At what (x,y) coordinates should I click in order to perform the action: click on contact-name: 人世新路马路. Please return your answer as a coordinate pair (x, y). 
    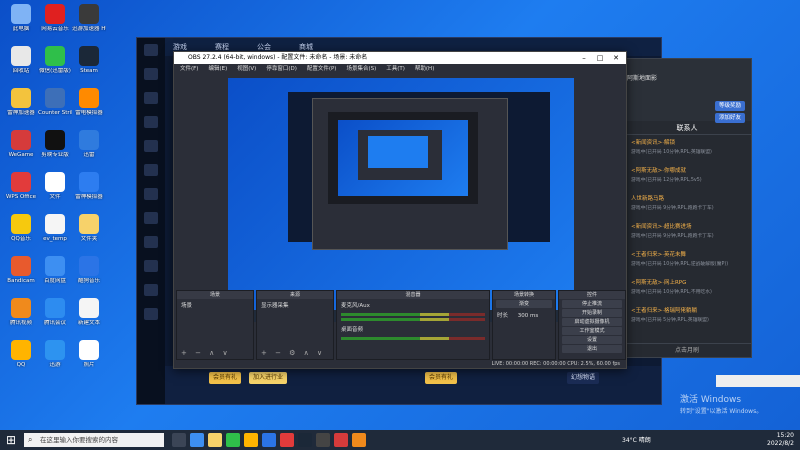
    Looking at the image, I should click on (648, 199).